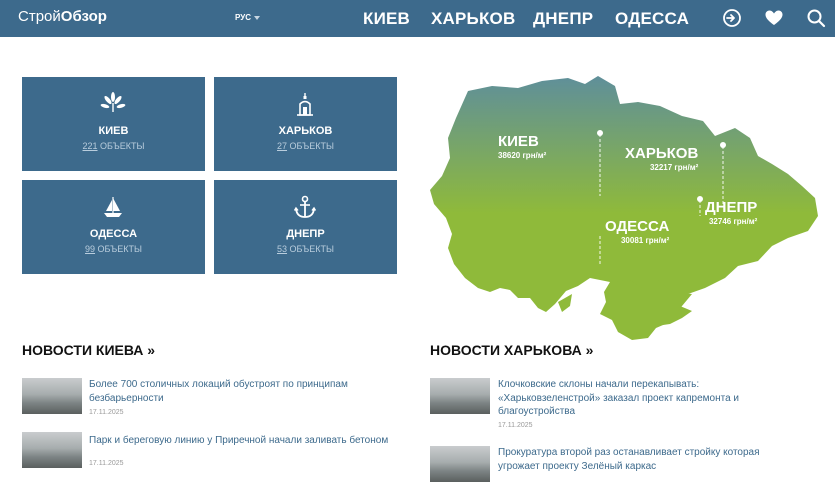  What do you see at coordinates (113, 227) in the screenshot?
I see `city-card-odessa: ОДЕССА 99 ОБЪЕКТЫ` at bounding box center [113, 227].